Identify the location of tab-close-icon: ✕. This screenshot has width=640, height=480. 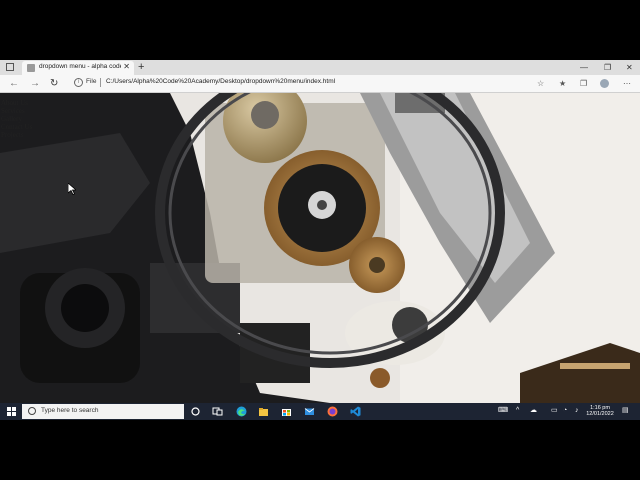
(126, 66).